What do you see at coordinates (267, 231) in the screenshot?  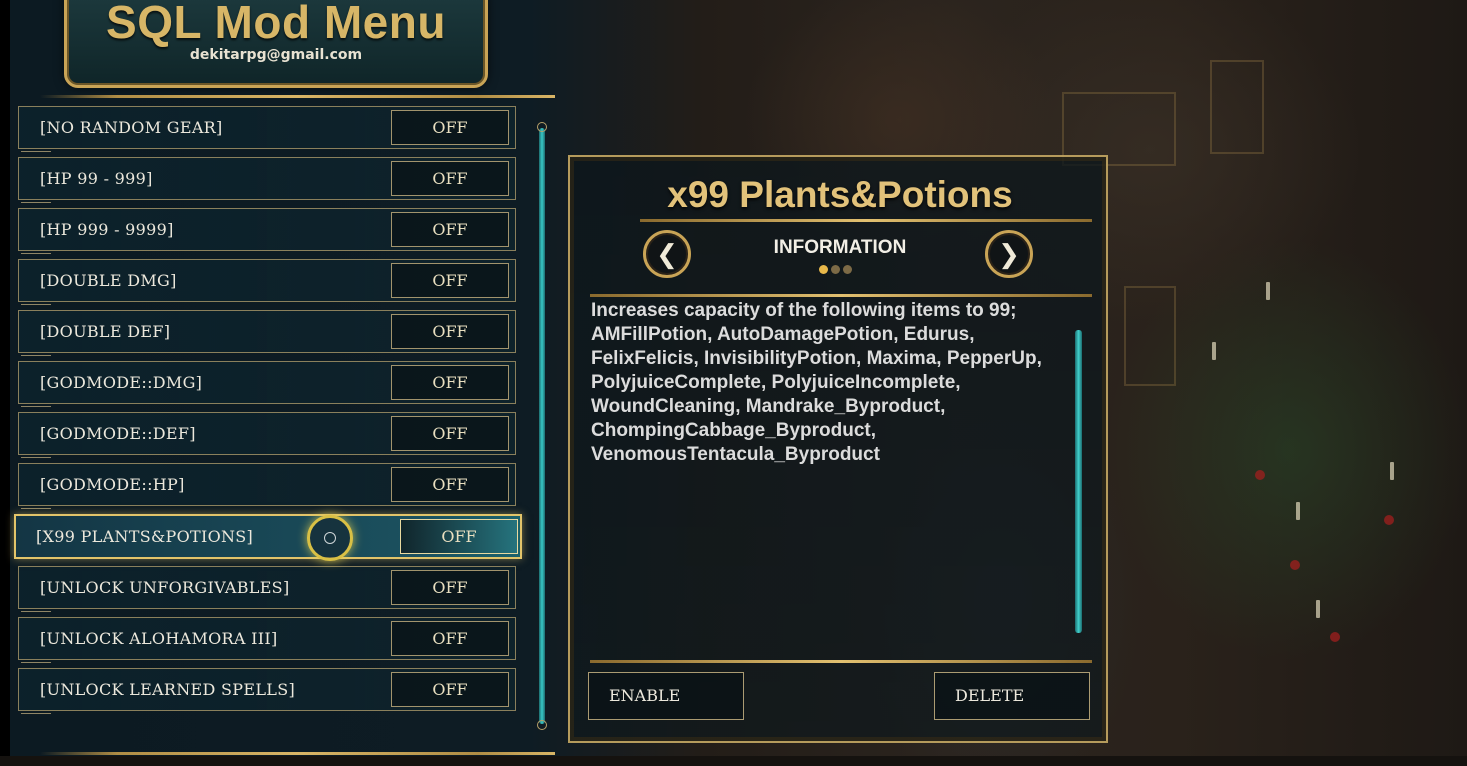 I see `mod-row: [HP 999 - 9999] OFF` at bounding box center [267, 231].